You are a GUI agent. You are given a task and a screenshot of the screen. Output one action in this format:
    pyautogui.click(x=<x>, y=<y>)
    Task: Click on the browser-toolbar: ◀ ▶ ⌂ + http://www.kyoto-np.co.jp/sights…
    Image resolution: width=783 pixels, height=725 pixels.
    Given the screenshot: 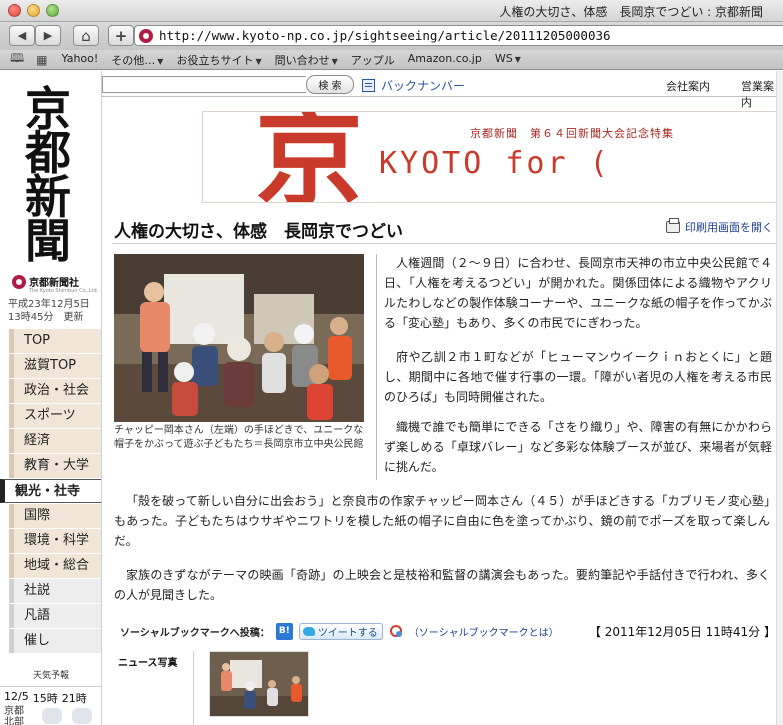 What is the action you would take?
    pyautogui.click(x=391, y=36)
    